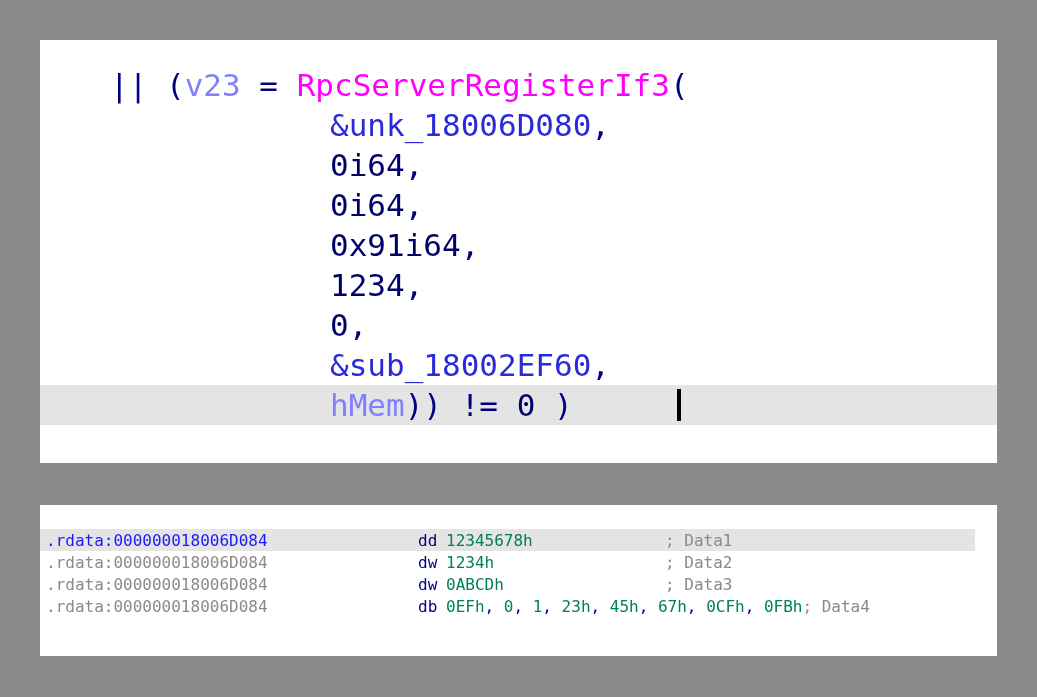  I want to click on code-line: 0x91i64,, so click(405, 245).